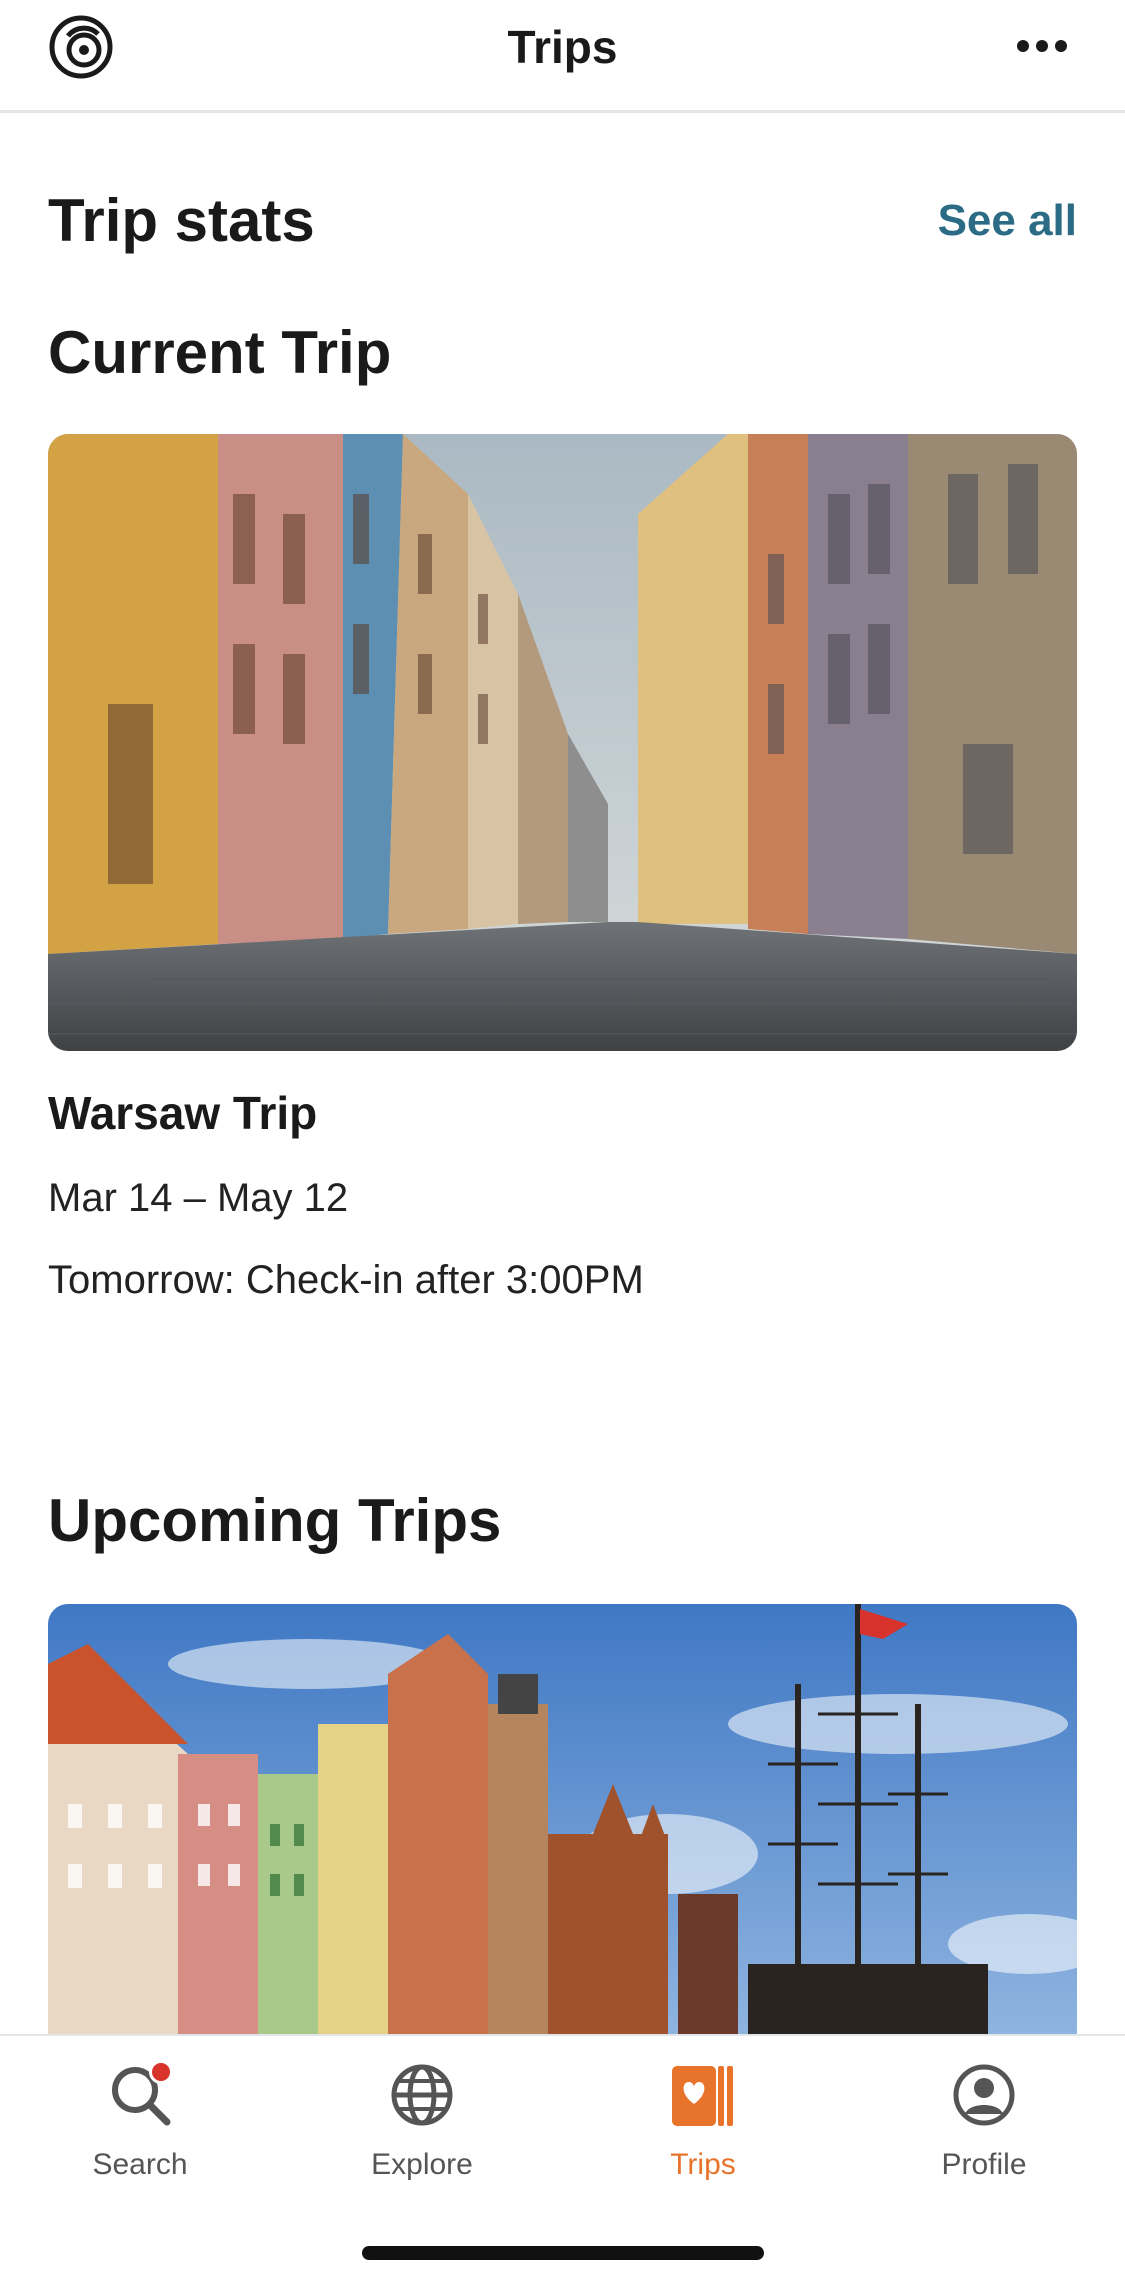 The image size is (1125, 2284). Describe the element at coordinates (181, 220) in the screenshot. I see `trip-stats-heading: Trip stats` at that location.